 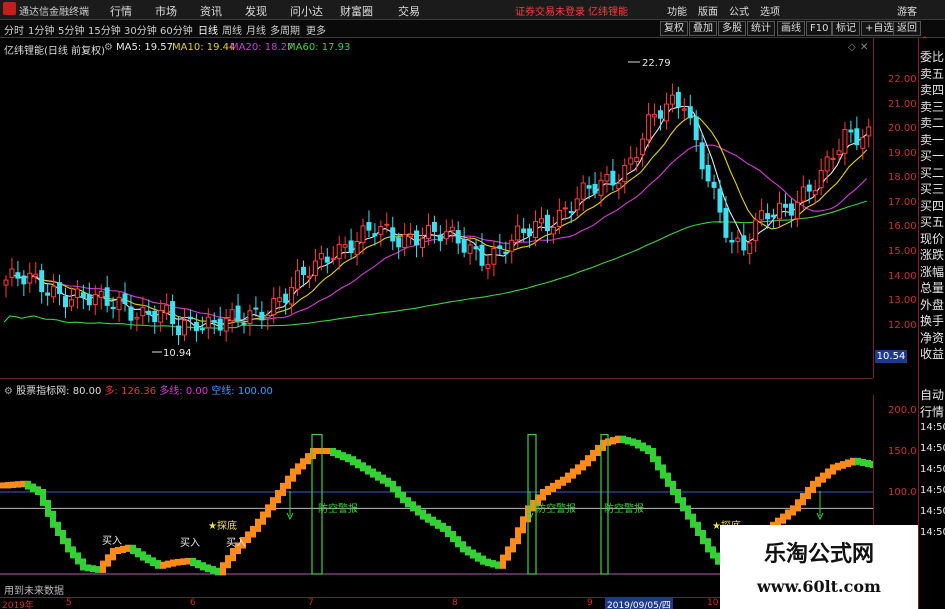 I want to click on air-alert-signal: 防空警报, so click(x=556, y=509).